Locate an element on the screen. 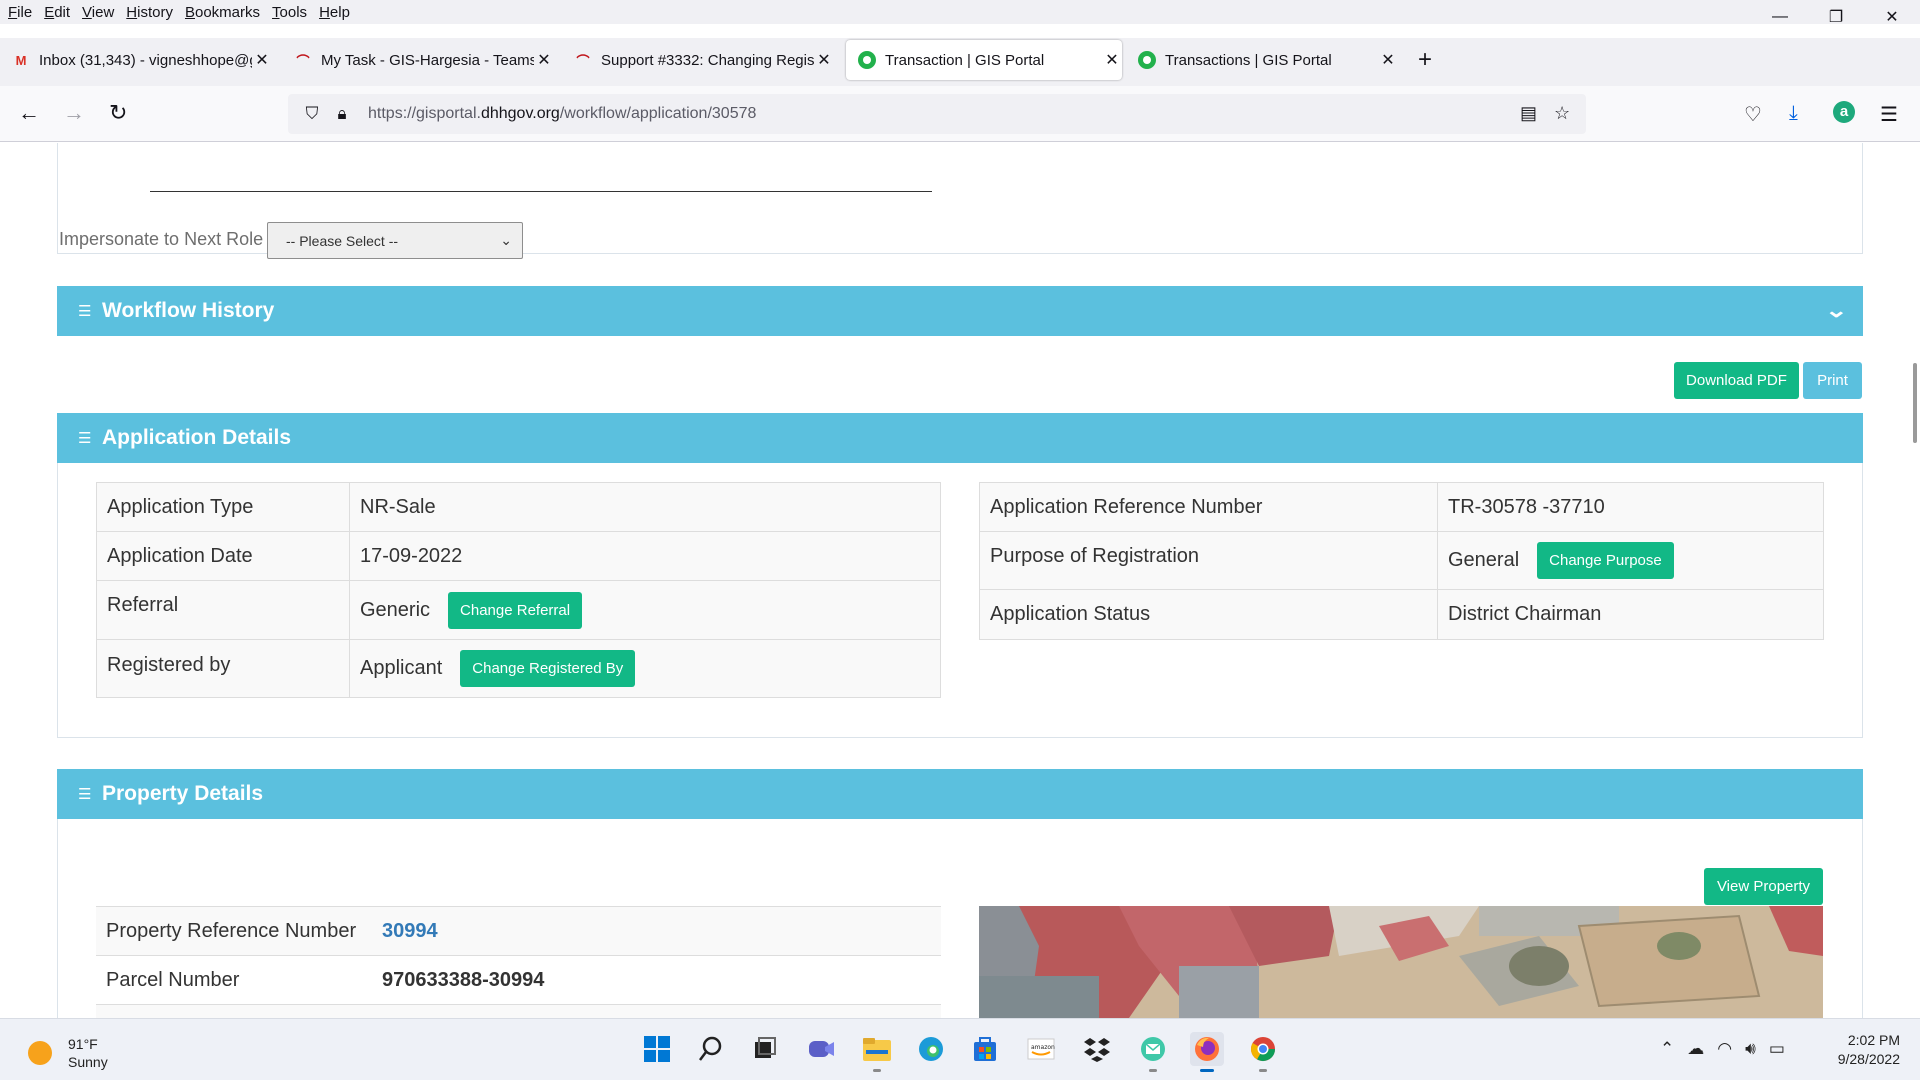  field-label: Application Status is located at coordinates (1208, 614).